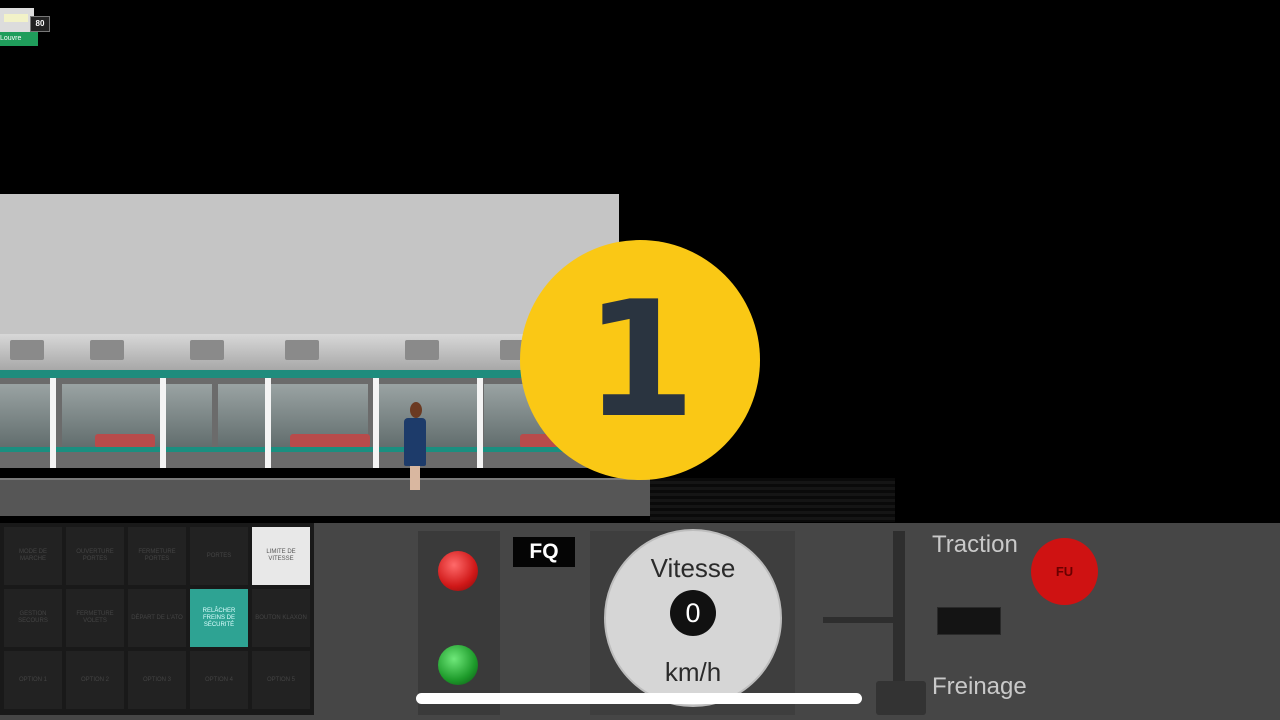  I want to click on control-button: Bouton klaxon, so click(281, 618).